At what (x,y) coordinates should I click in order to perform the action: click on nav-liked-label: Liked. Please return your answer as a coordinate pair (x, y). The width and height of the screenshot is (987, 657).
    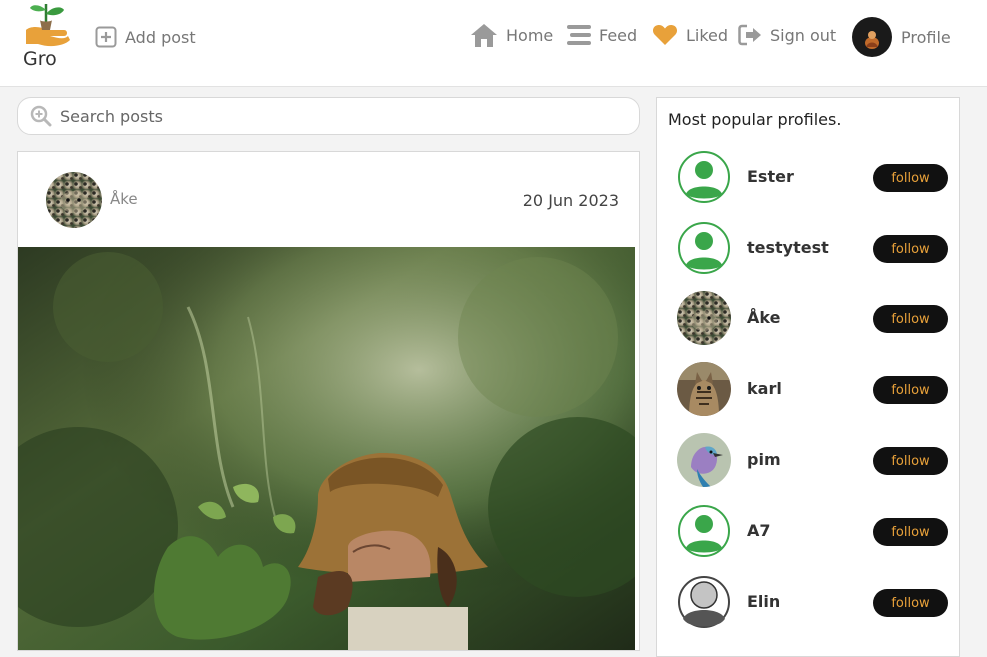
    Looking at the image, I should click on (707, 35).